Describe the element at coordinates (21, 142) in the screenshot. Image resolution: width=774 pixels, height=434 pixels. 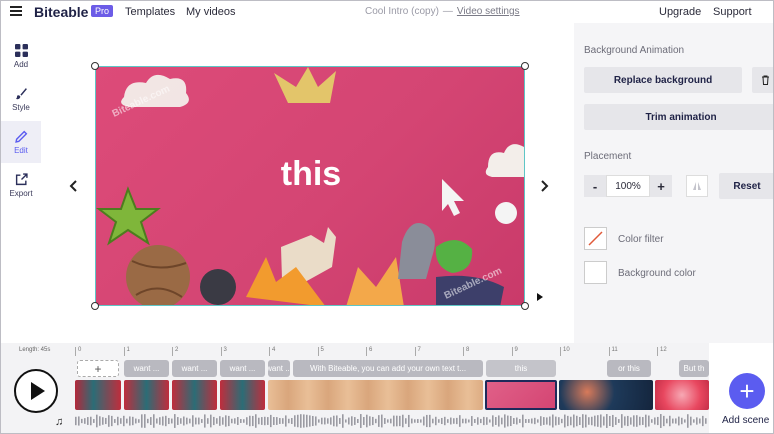
I see `tool-edit: Edit` at that location.